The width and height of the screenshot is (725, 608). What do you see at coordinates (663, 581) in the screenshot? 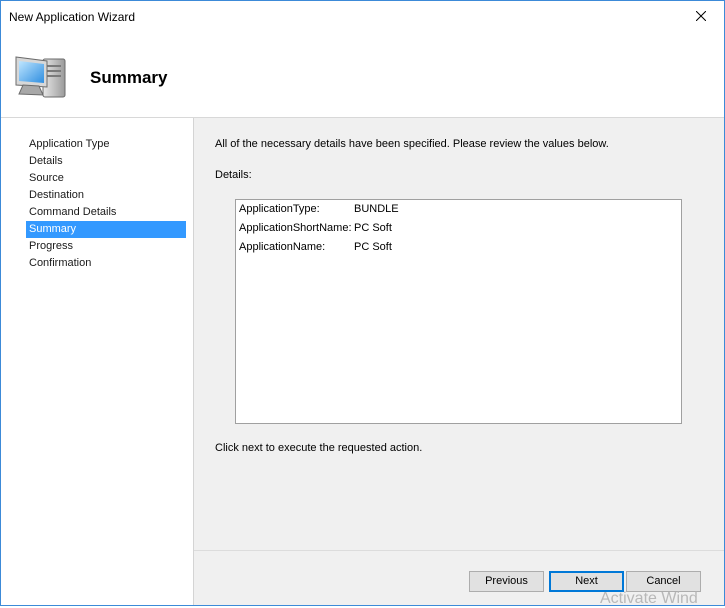
I see `cancel-button: Cancel` at bounding box center [663, 581].